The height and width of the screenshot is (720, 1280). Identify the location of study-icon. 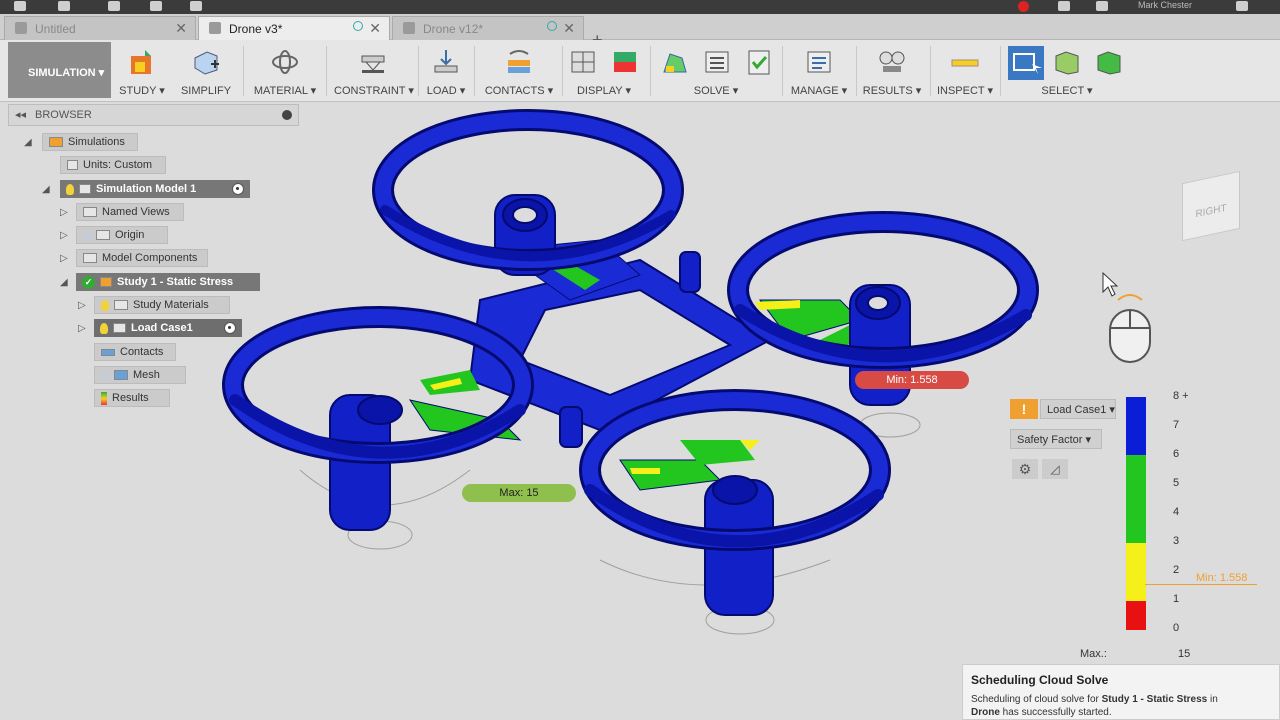
(106, 282).